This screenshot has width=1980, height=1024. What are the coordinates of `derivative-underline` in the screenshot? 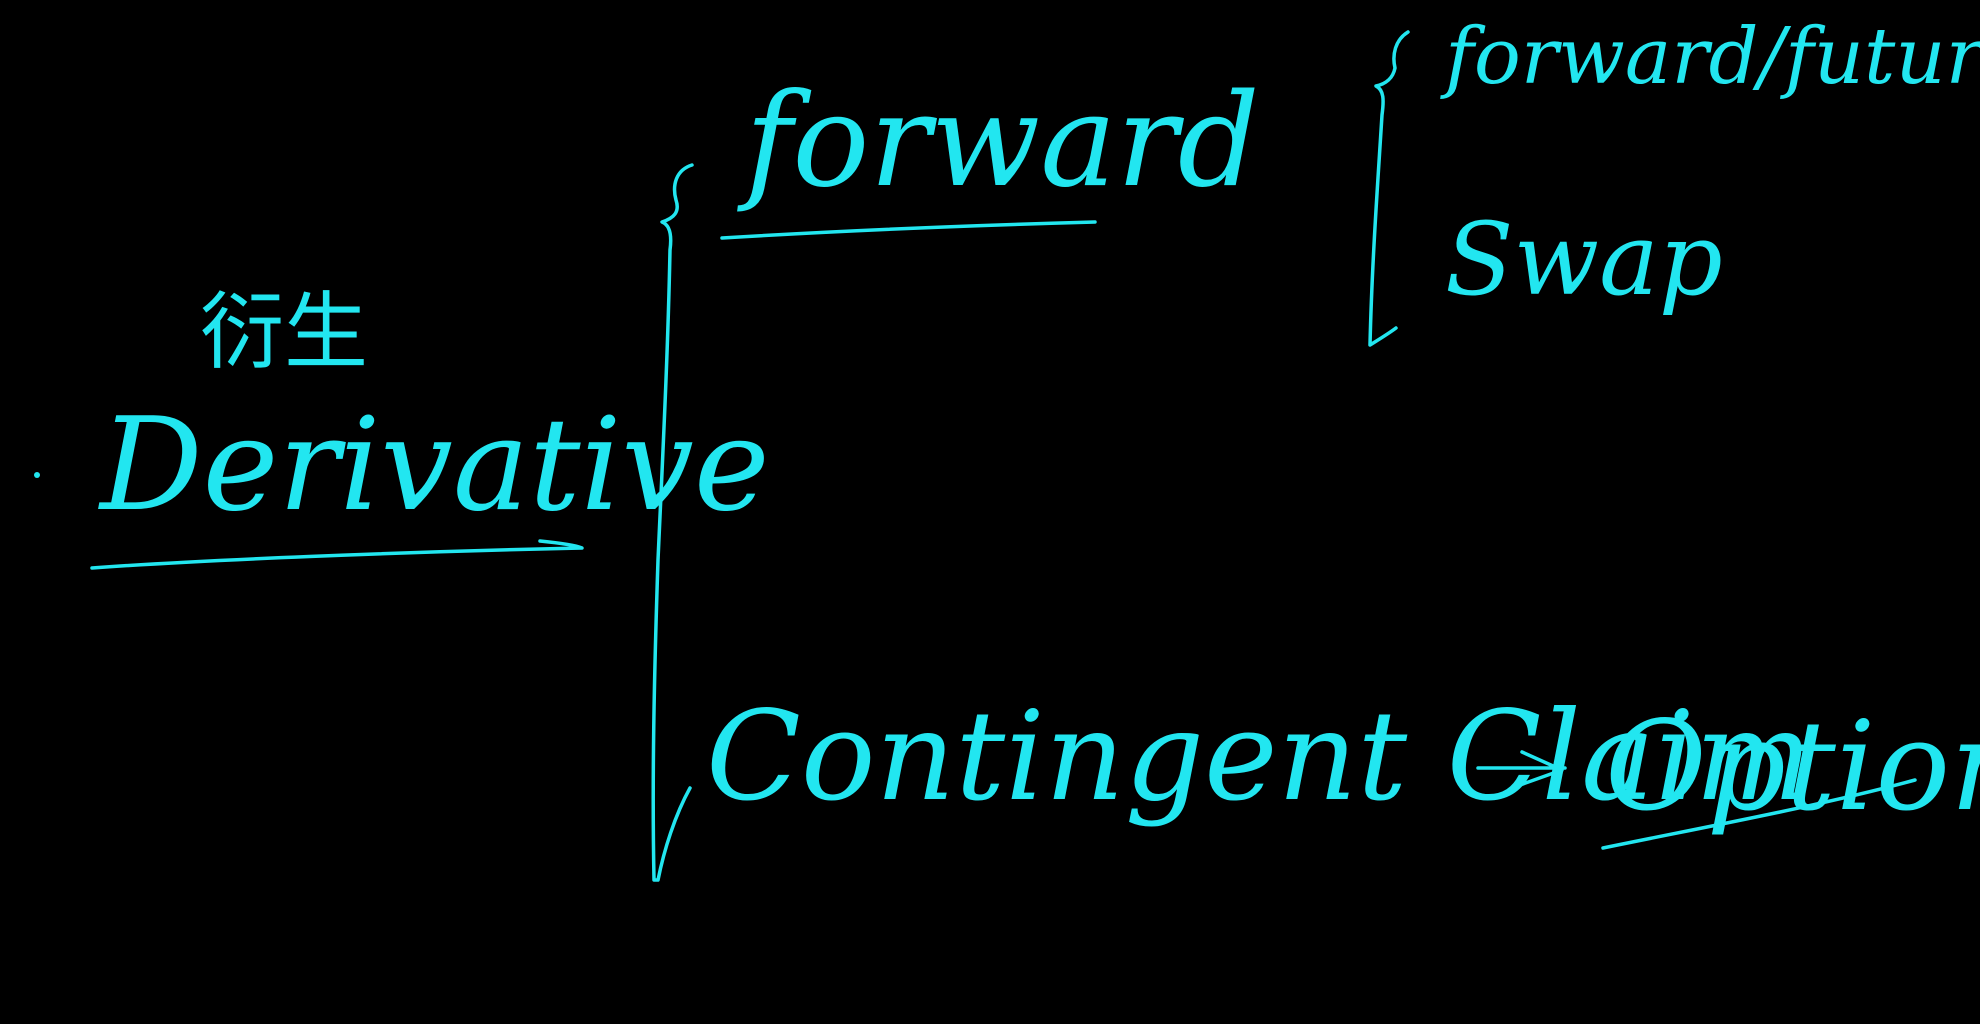 It's located at (337, 554).